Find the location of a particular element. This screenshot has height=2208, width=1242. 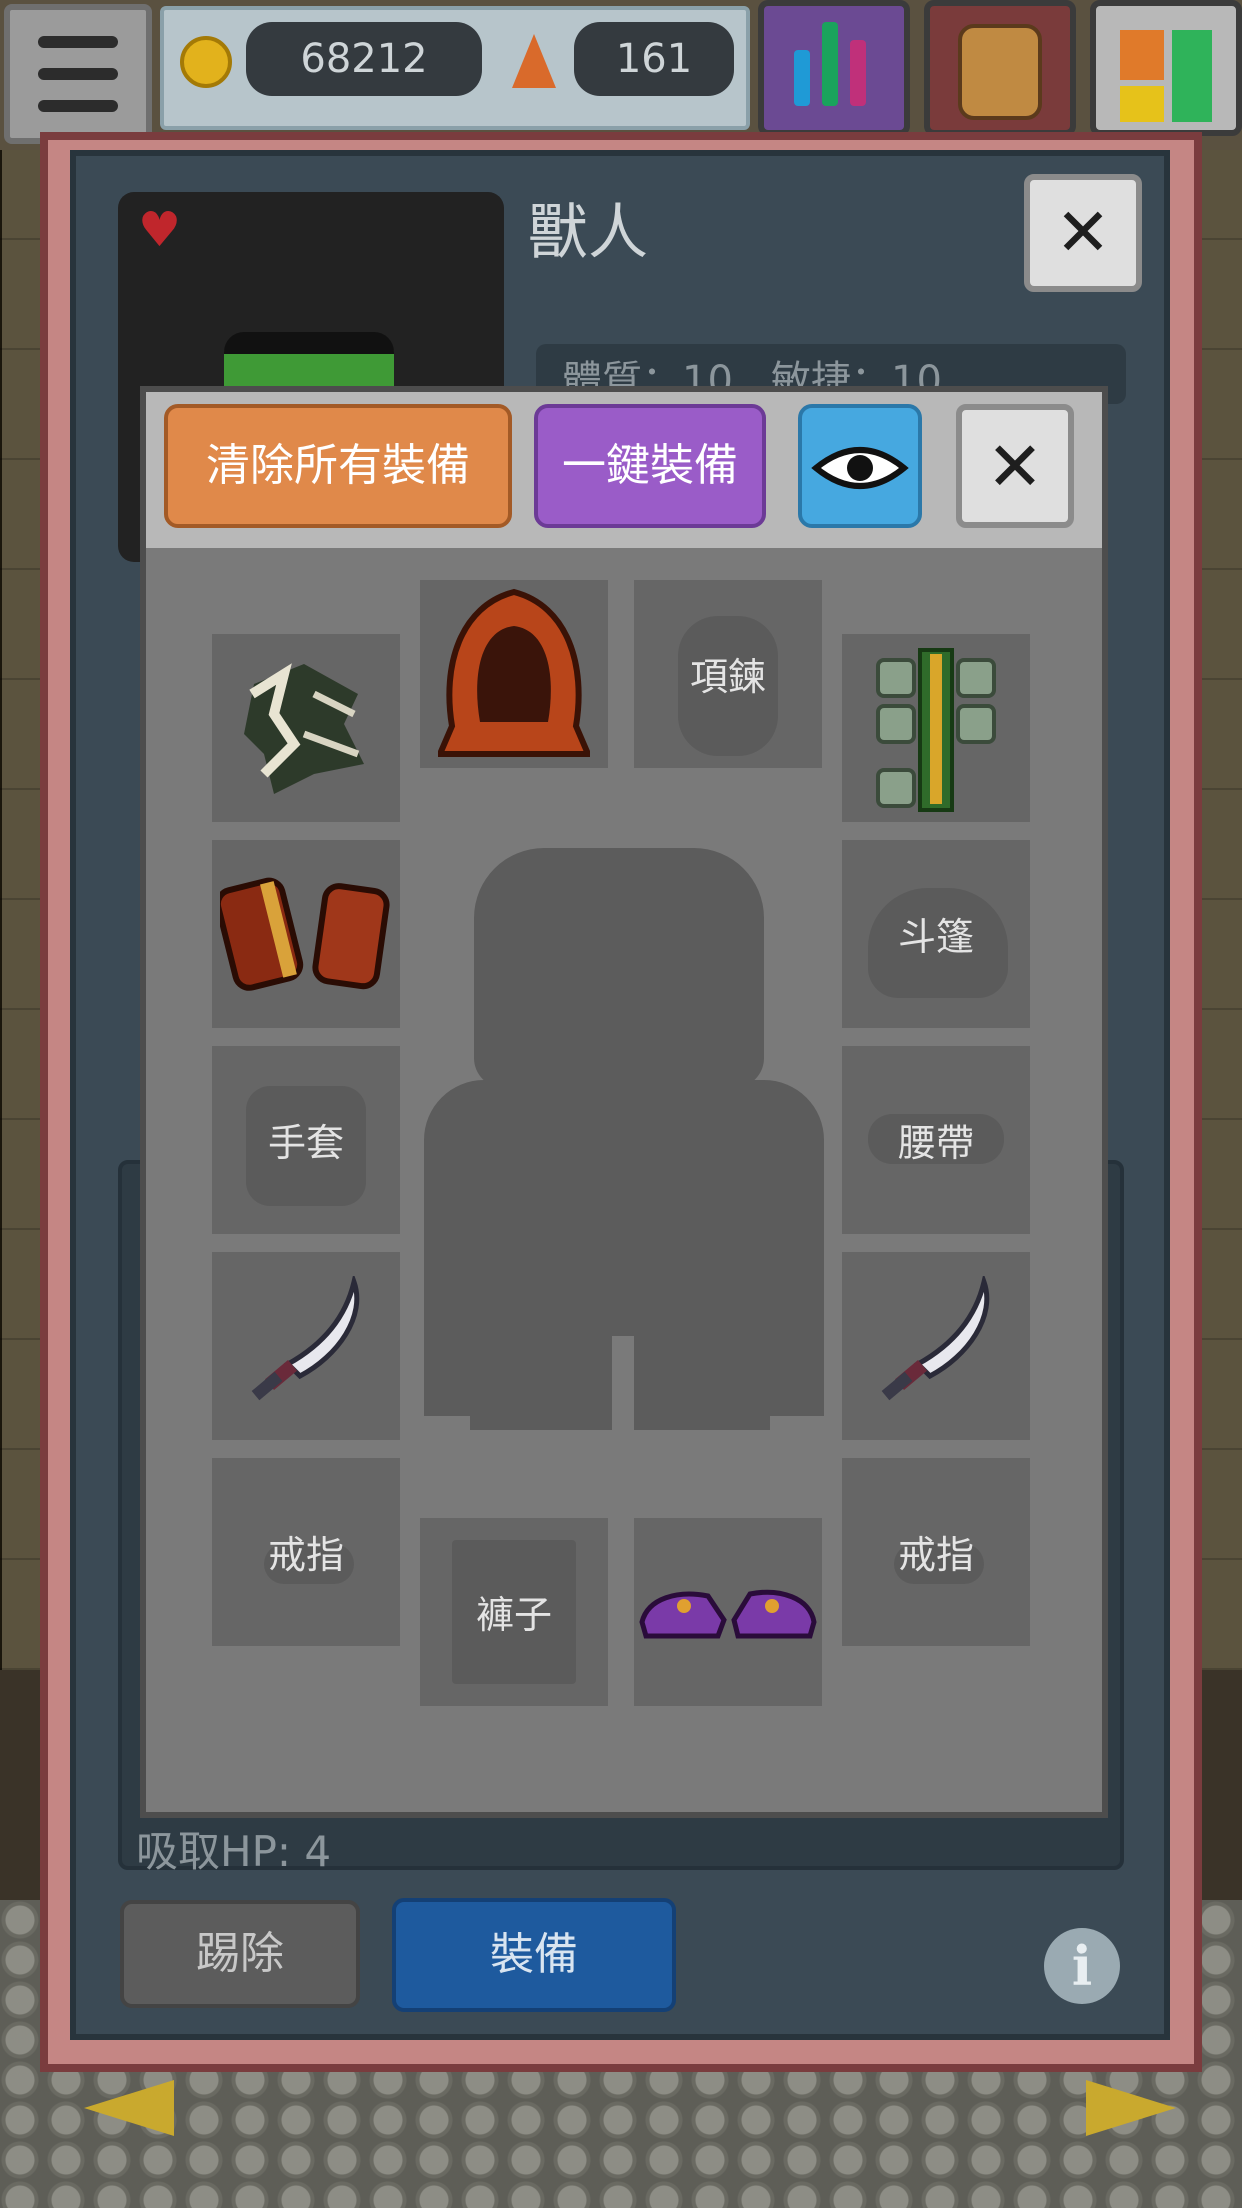

slot-left-hand is located at coordinates (306, 1346).